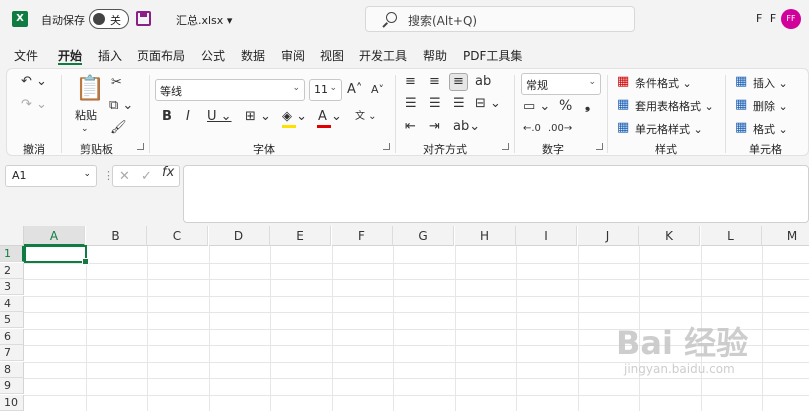  I want to click on search-icon, so click(391, 17).